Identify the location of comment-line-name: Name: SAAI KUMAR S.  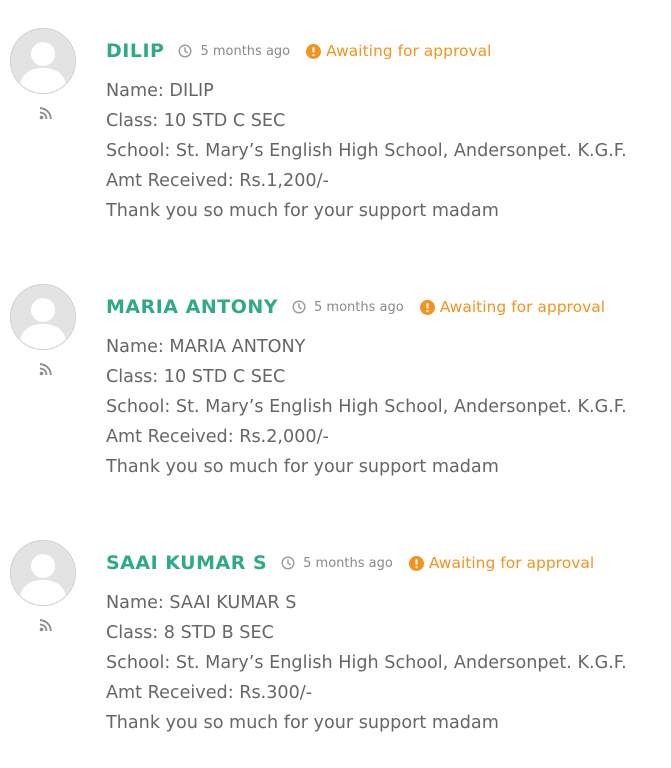
(201, 603).